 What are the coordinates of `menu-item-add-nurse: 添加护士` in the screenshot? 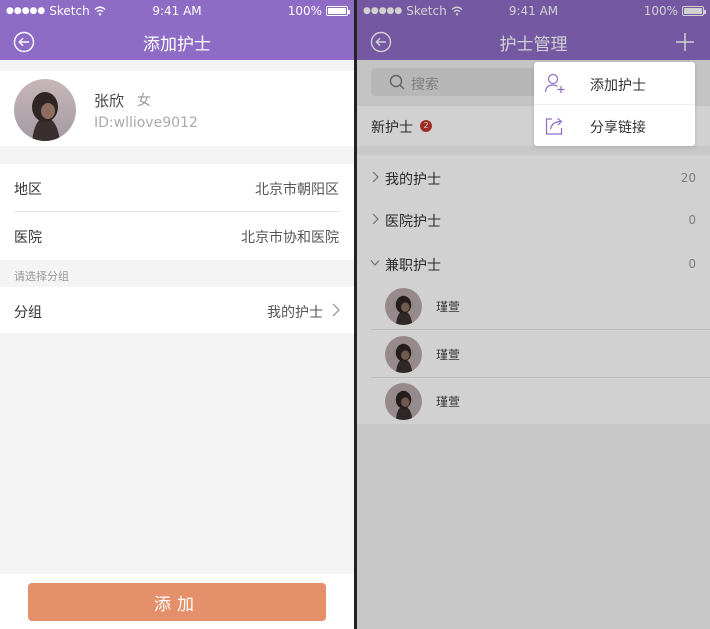 It's located at (614, 83).